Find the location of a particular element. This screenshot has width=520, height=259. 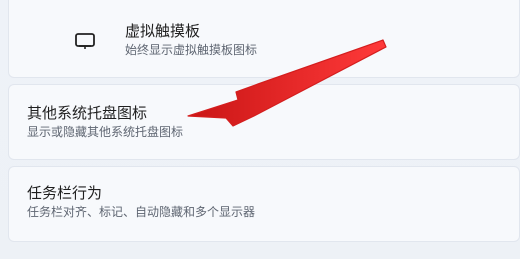

touchpad-icon is located at coordinates (85, 41).